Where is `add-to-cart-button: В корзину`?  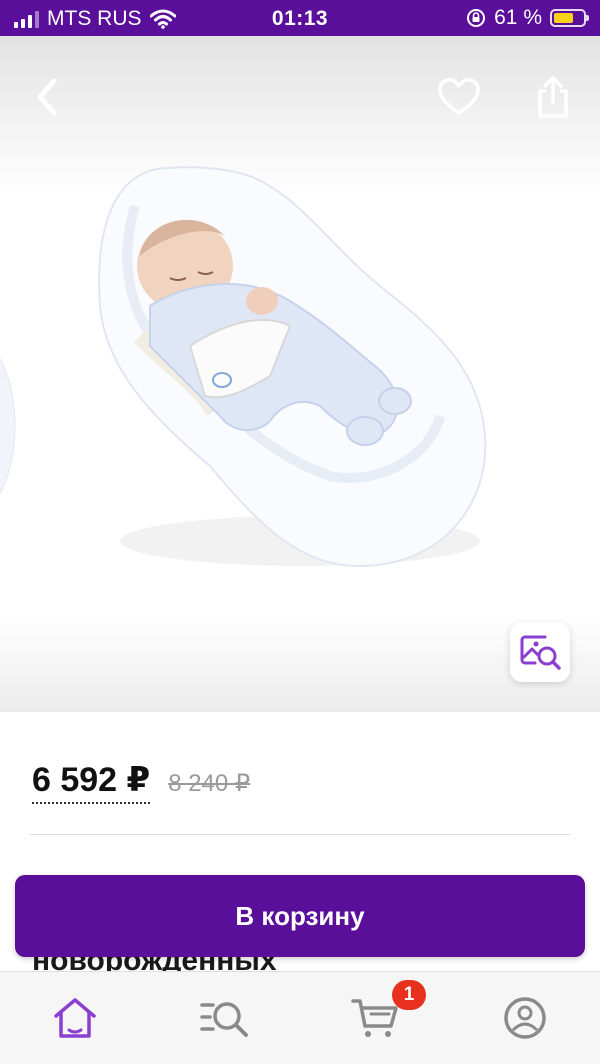 add-to-cart-button: В корзину is located at coordinates (300, 916).